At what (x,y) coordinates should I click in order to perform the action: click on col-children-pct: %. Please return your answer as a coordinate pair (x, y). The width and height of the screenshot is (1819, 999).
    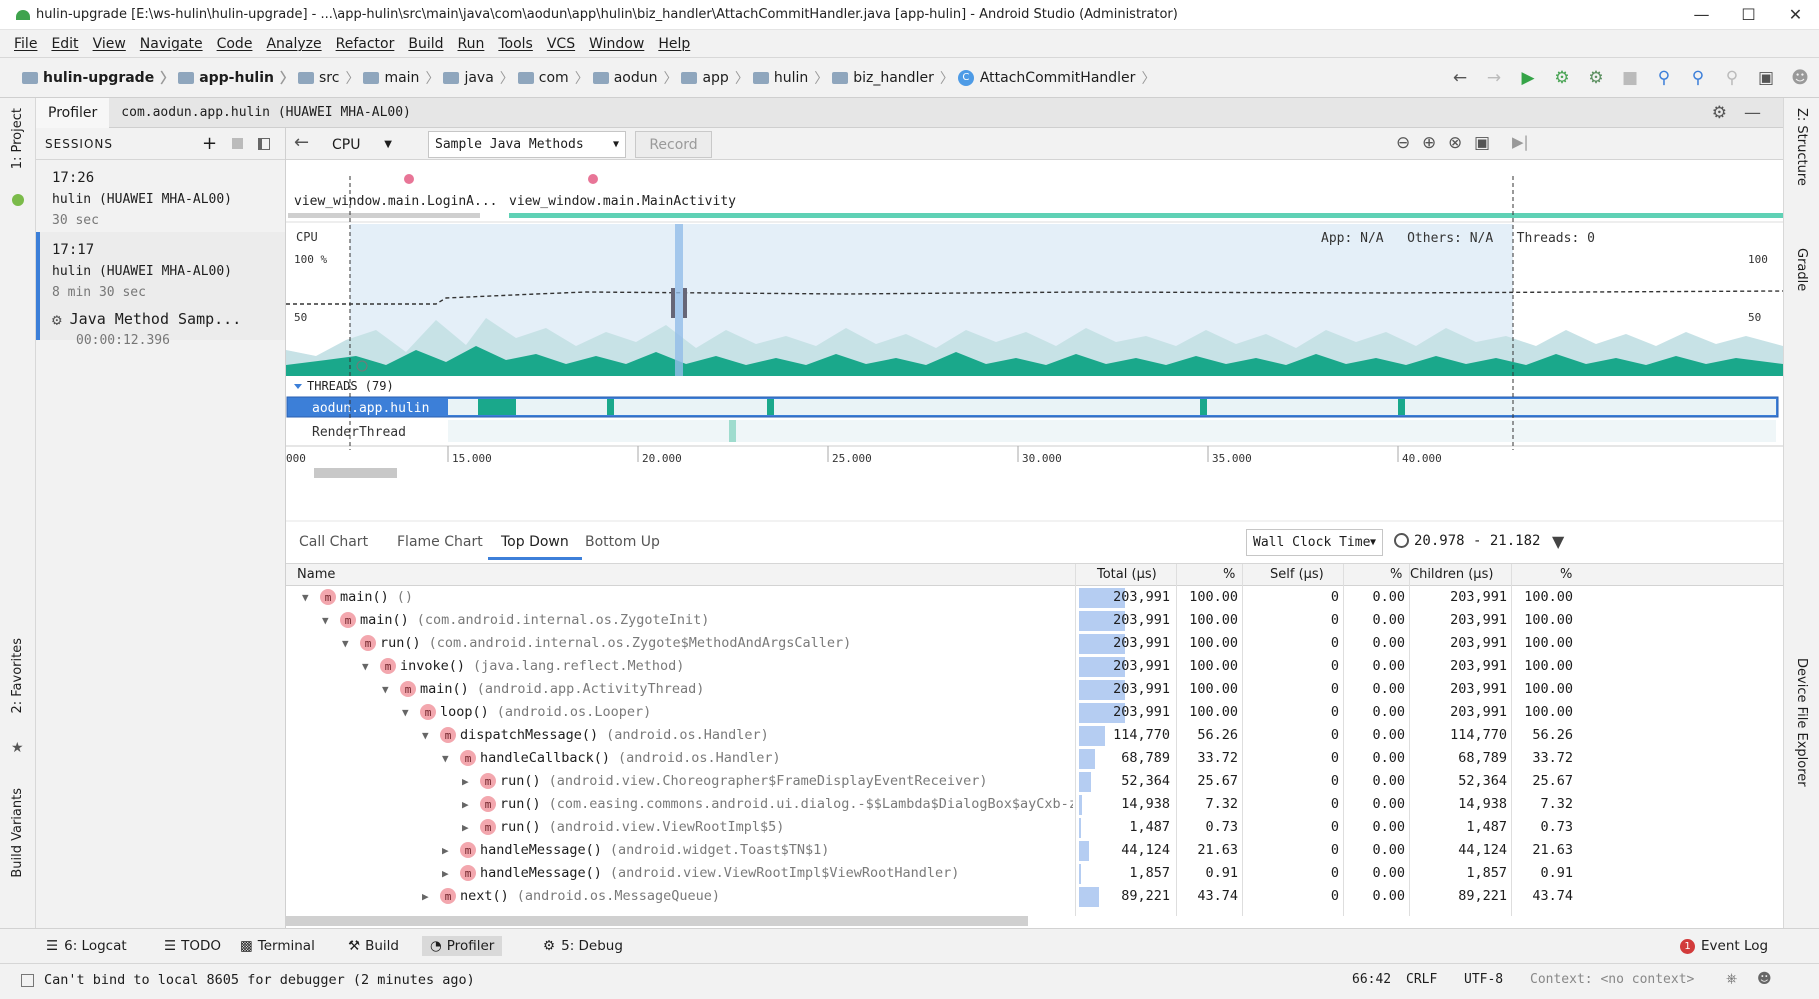
    Looking at the image, I should click on (1566, 574).